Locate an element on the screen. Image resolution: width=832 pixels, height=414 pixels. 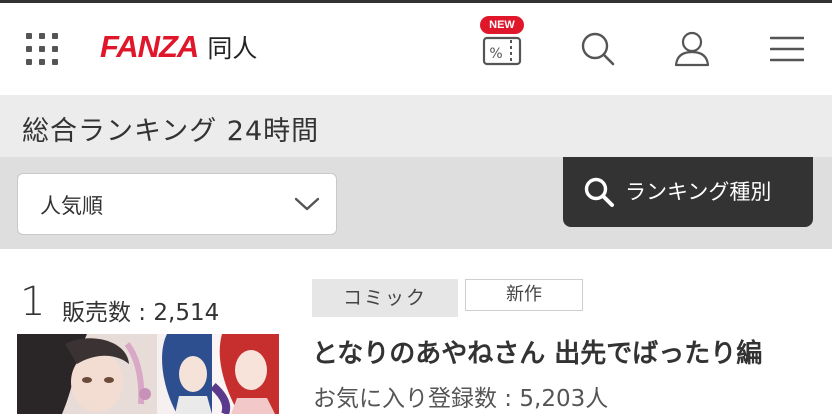
item-title: となりのあやねさん 出先でばったり編 is located at coordinates (537, 351).